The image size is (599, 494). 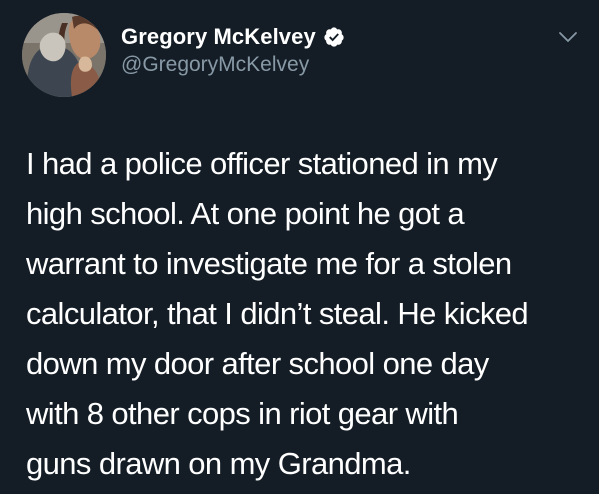 I want to click on tweet-header: Gregory McKelvey @GregoryMcKelvey, so click(x=233, y=50).